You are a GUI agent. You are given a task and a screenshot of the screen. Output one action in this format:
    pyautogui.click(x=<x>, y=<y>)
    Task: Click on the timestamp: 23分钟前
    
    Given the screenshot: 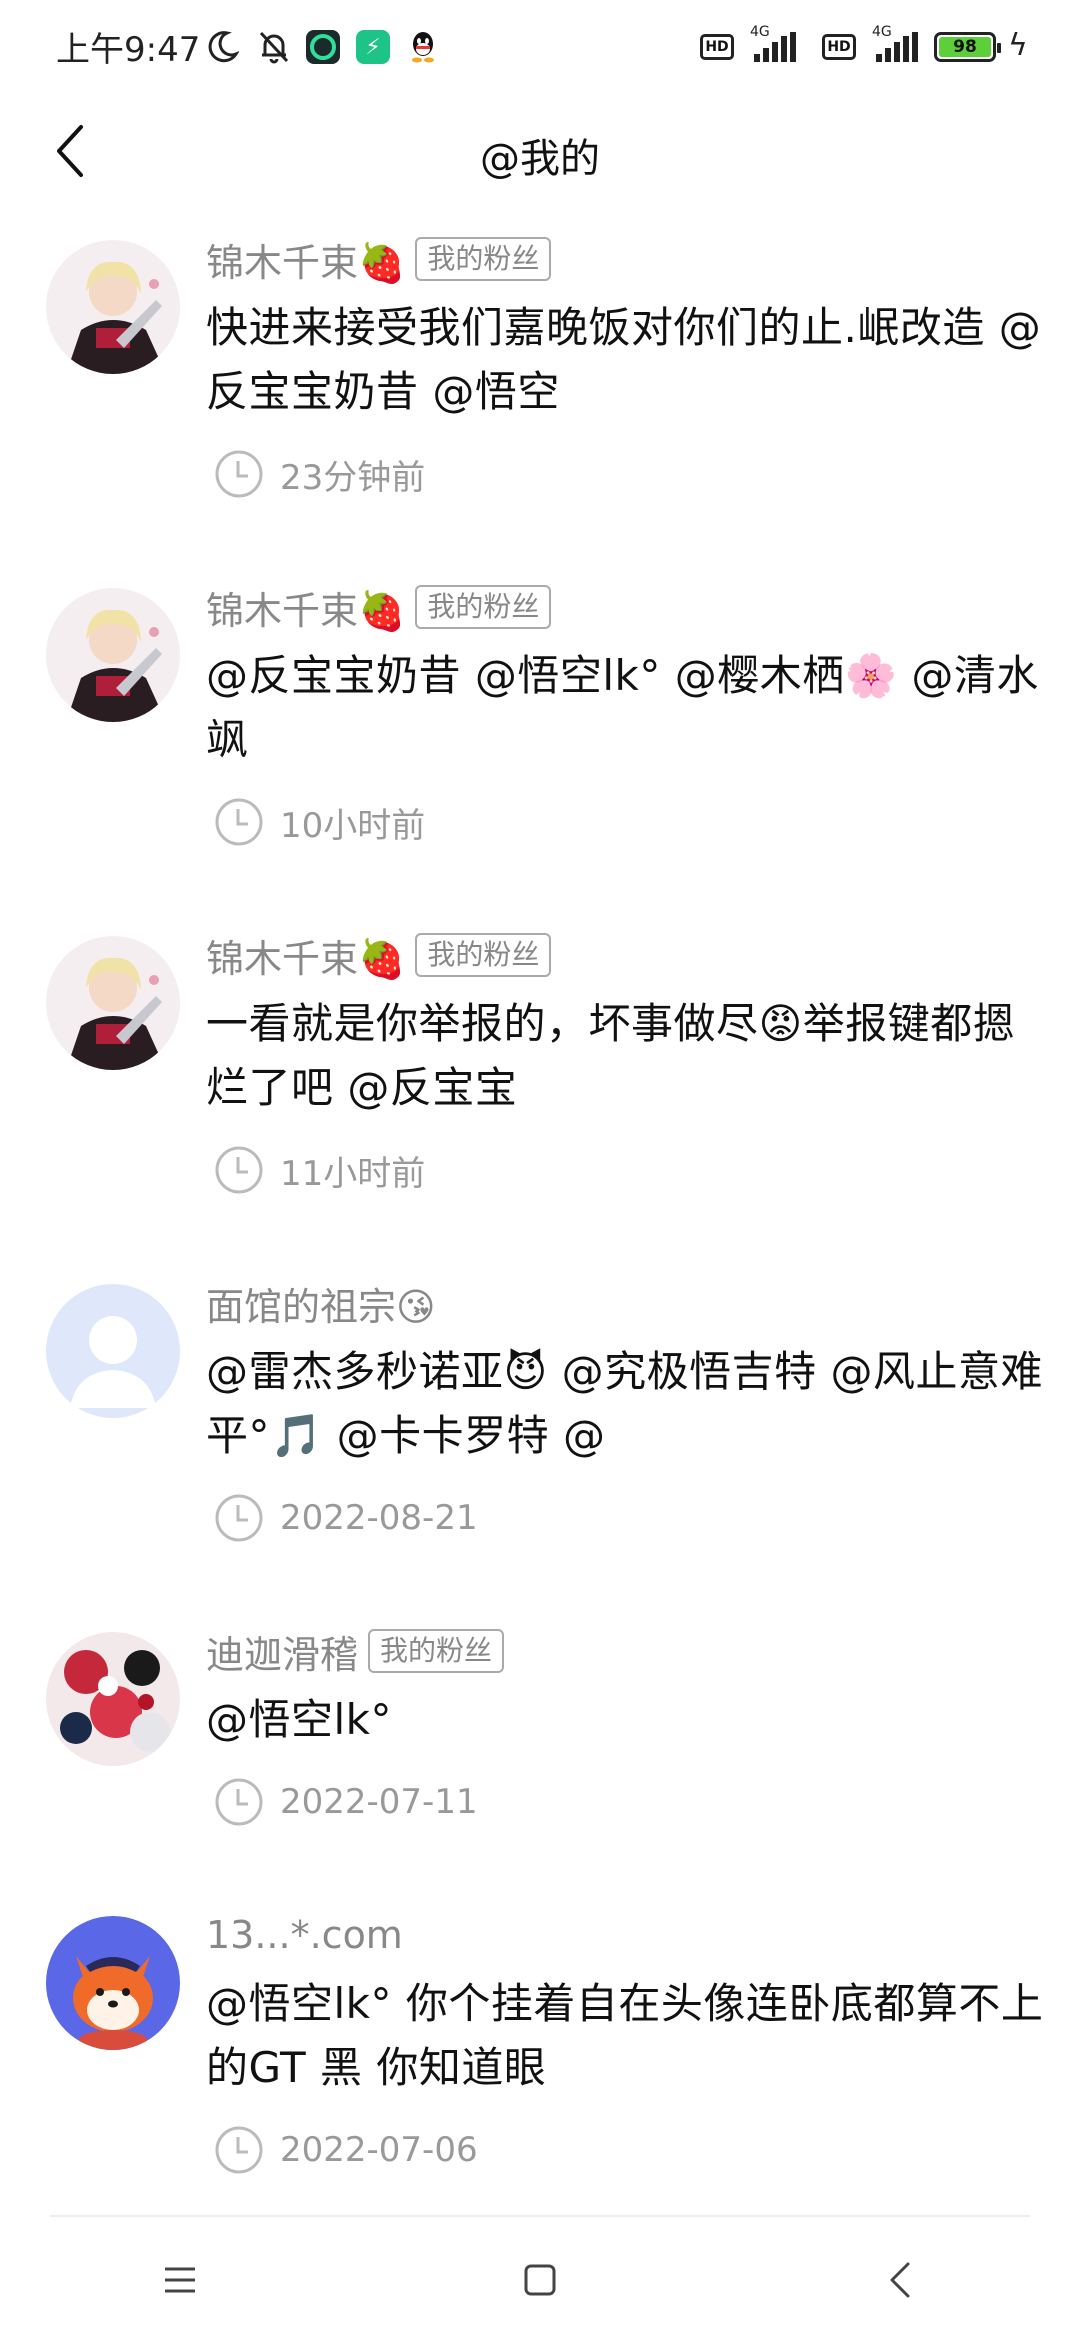 What is the action you would take?
    pyautogui.click(x=353, y=477)
    